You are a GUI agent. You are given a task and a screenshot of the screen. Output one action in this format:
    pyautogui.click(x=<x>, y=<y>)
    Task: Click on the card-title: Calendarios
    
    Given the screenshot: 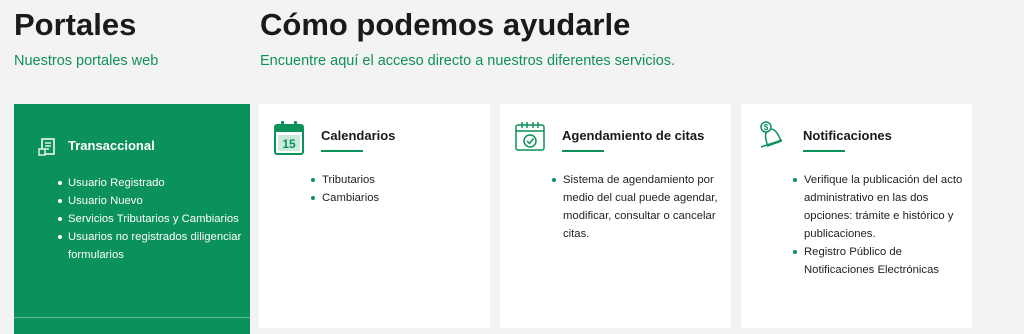 What is the action you would take?
    pyautogui.click(x=358, y=135)
    